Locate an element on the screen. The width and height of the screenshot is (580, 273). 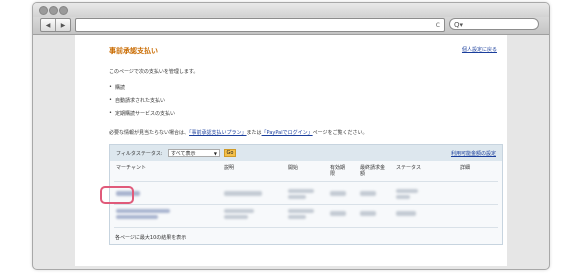
preapproved-plan-link: 「事前承認支払いプラン」 is located at coordinates (218, 133).